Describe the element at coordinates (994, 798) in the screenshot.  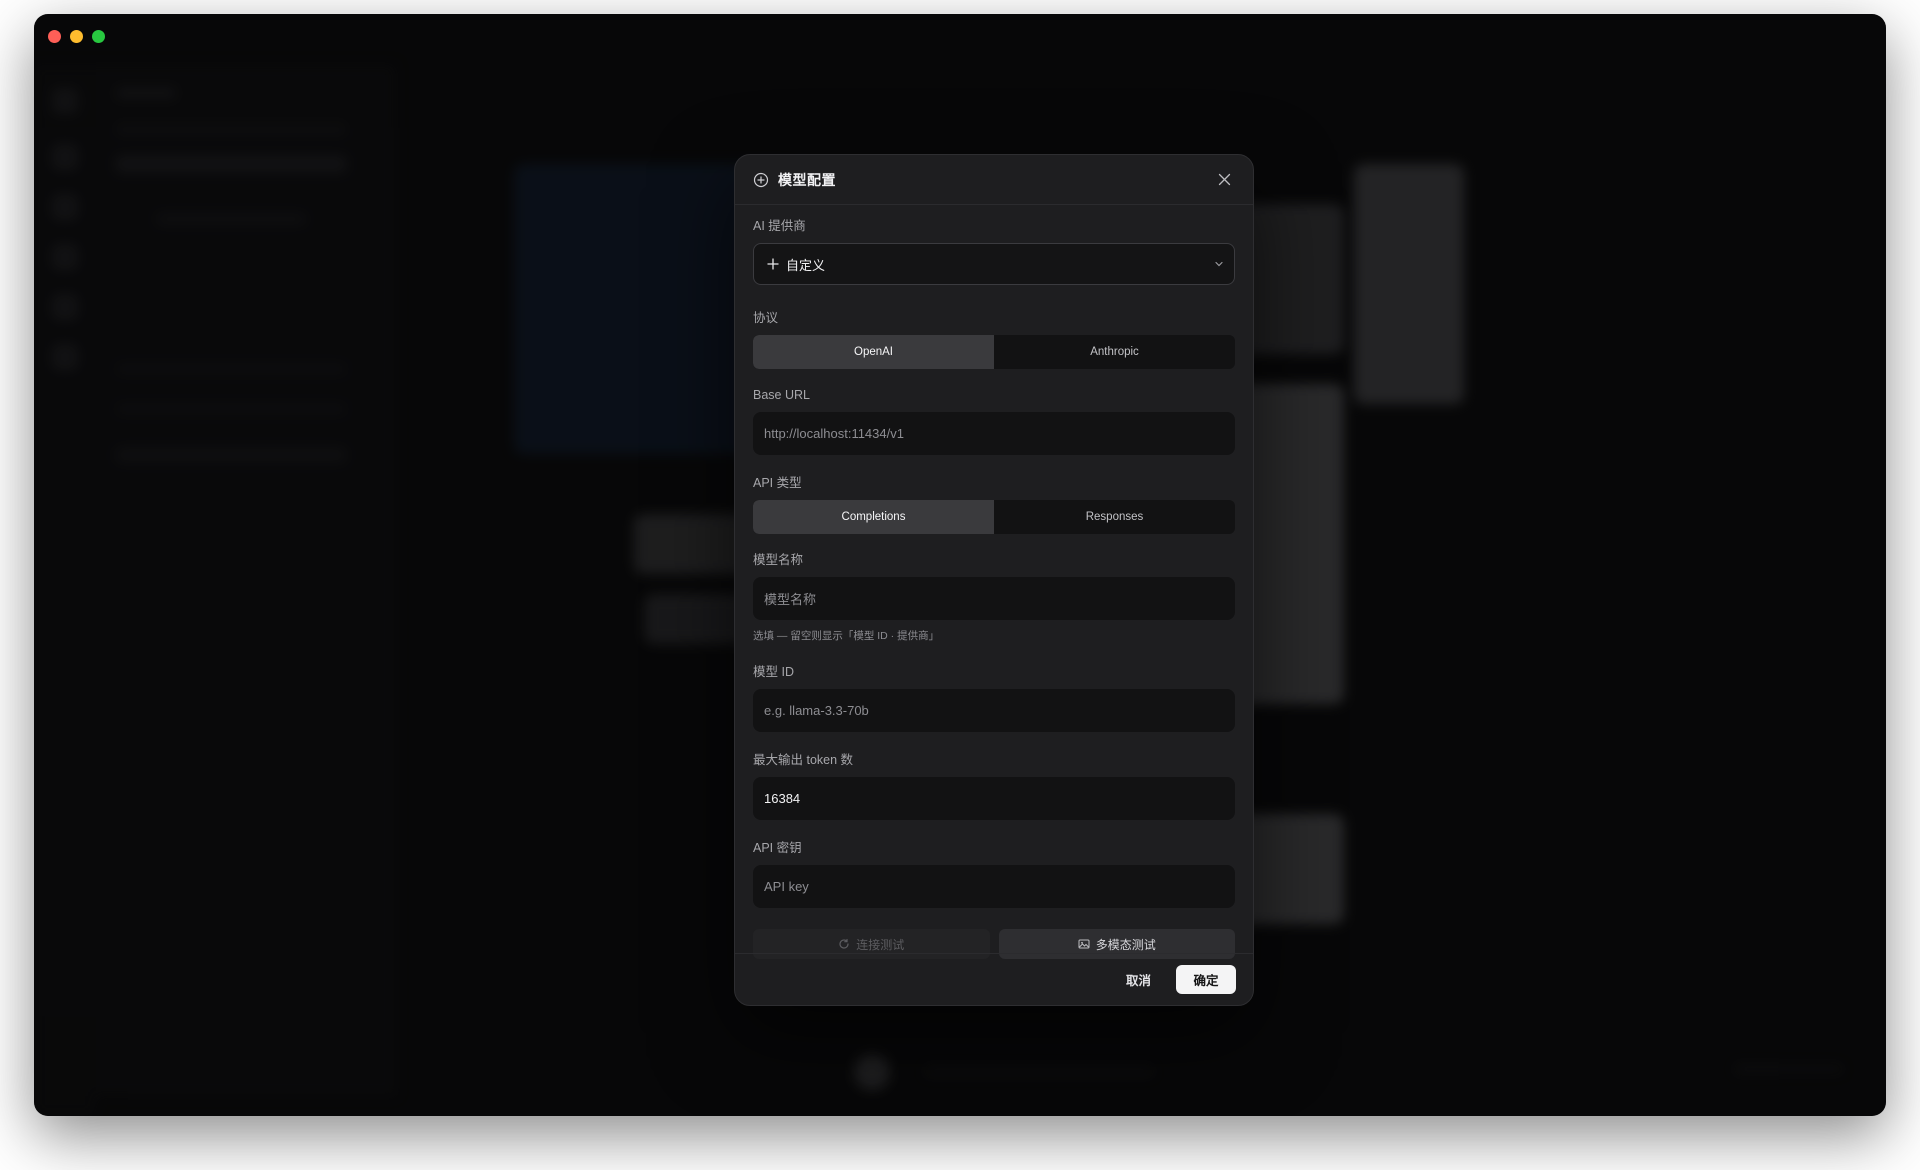
I see `max-tokens-input: 16384` at that location.